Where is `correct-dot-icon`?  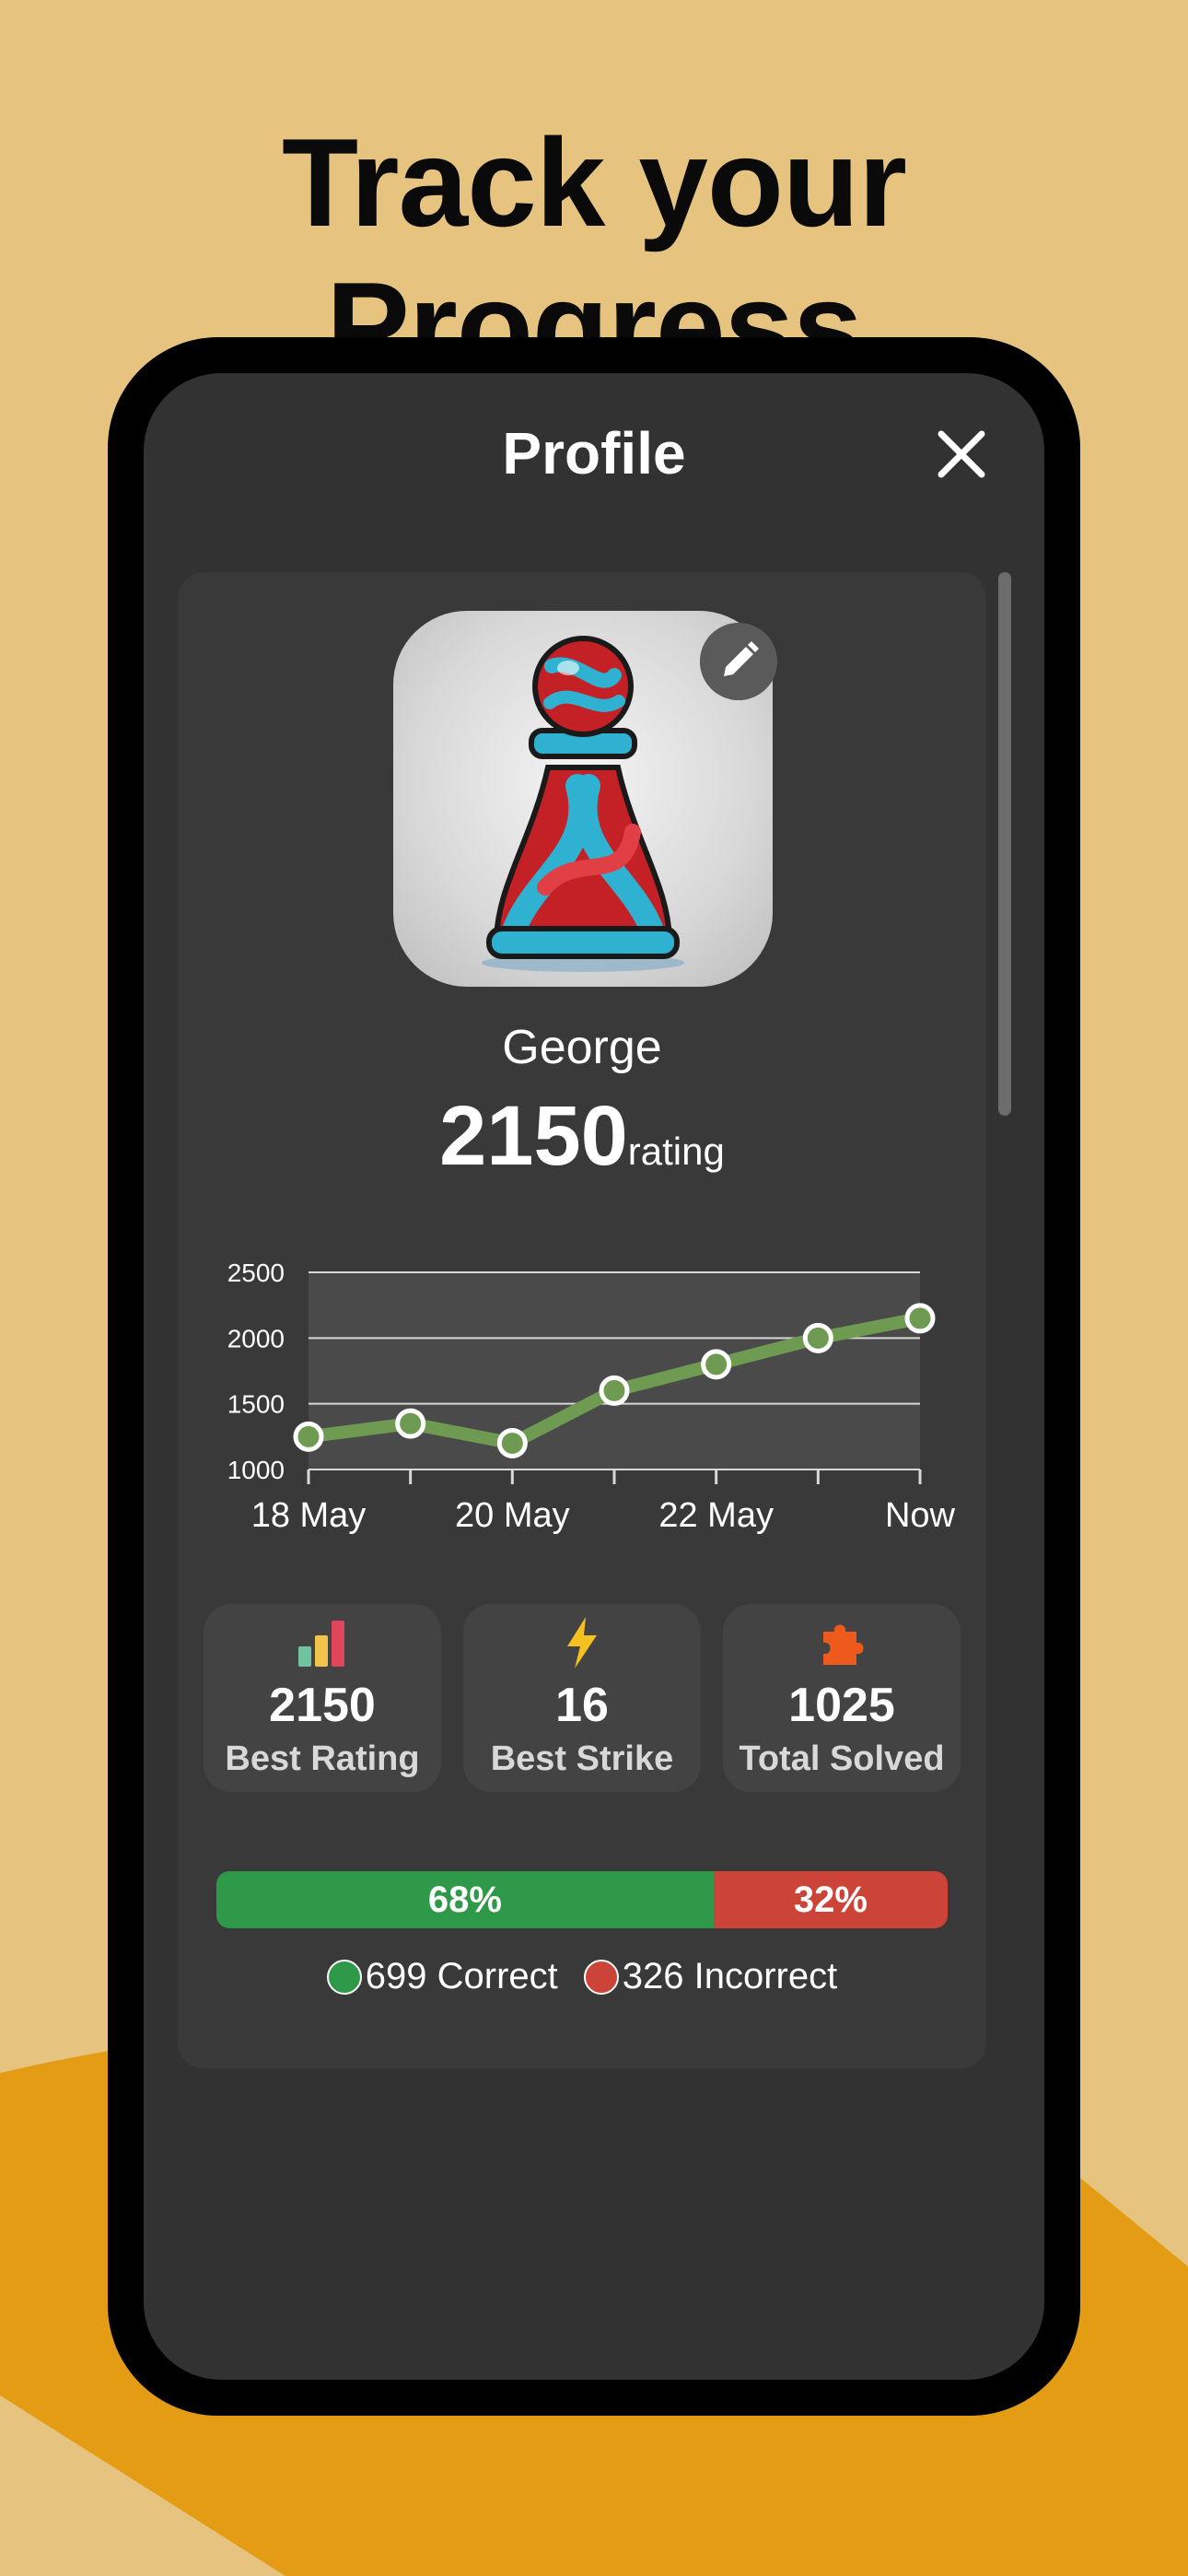 correct-dot-icon is located at coordinates (344, 1977).